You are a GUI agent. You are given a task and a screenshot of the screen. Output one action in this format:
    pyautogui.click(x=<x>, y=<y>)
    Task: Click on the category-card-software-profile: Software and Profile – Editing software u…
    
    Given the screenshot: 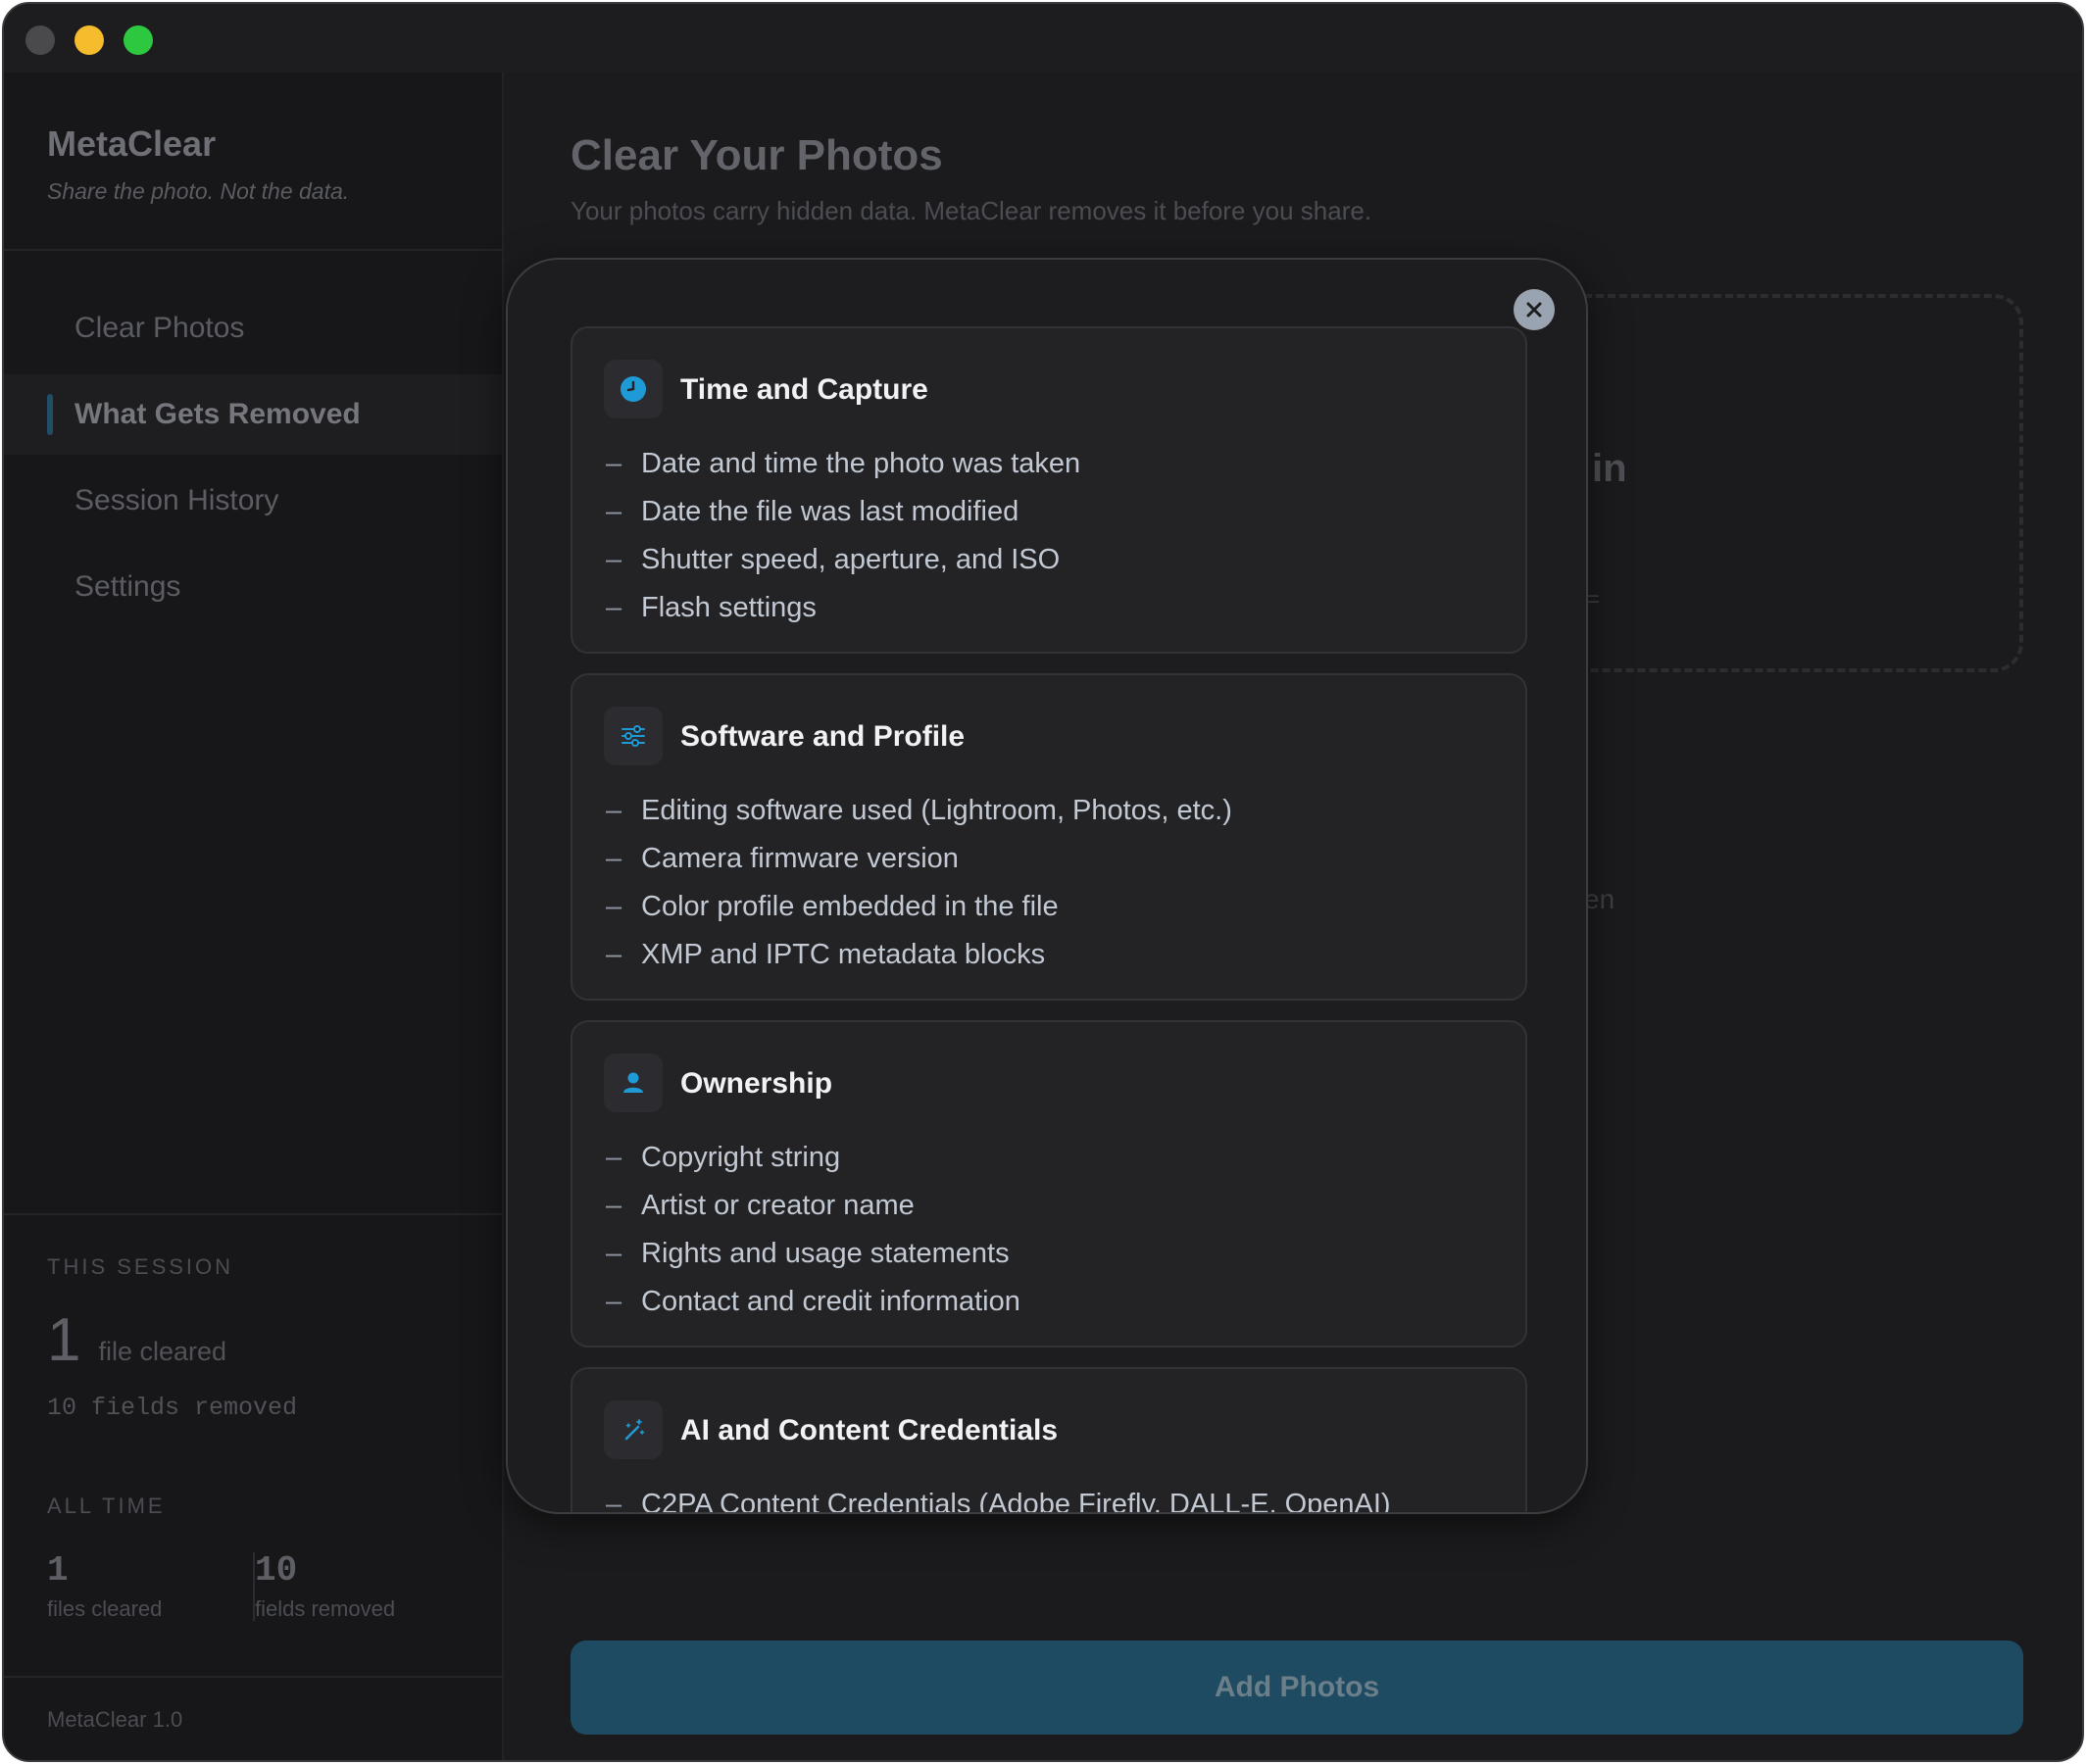 What is the action you would take?
    pyautogui.click(x=1049, y=837)
    